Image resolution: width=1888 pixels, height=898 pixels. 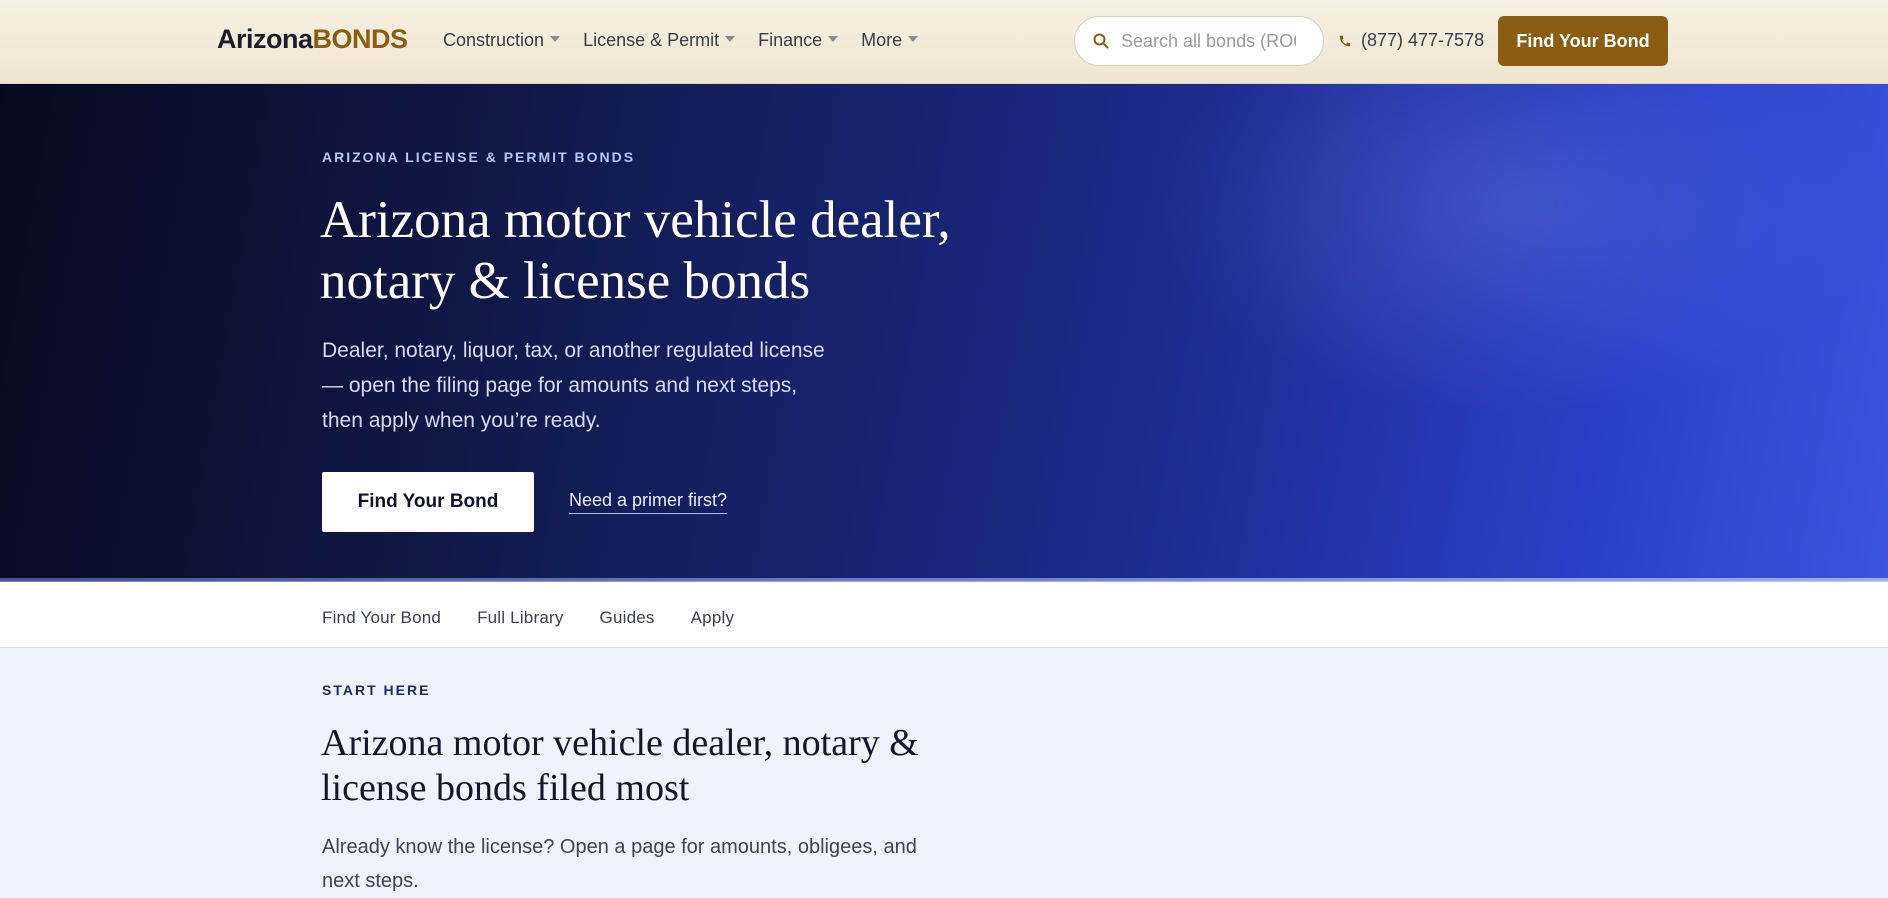 I want to click on nav-construction: Construction, so click(x=502, y=40).